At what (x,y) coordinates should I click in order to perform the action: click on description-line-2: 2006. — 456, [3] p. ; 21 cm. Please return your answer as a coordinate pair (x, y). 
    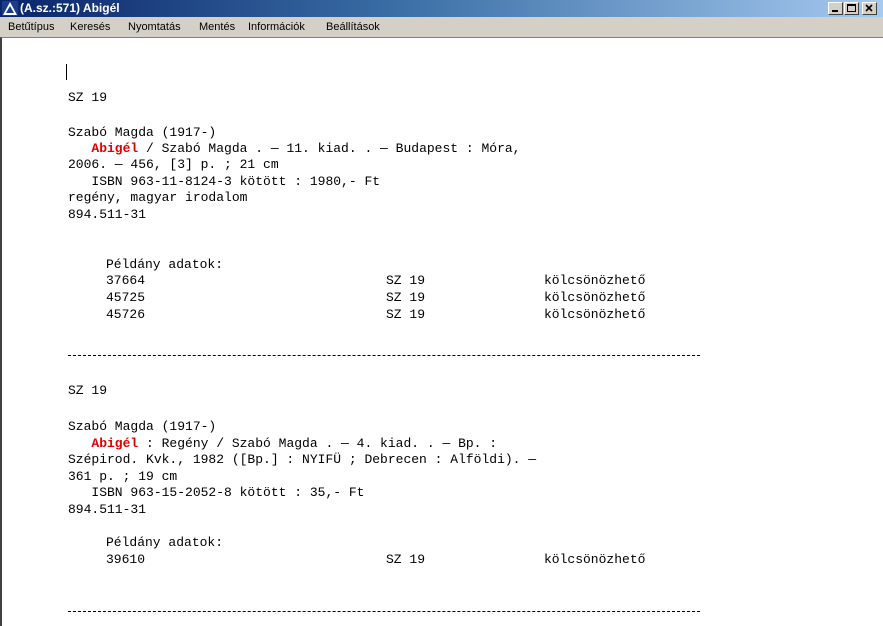
    Looking at the image, I should click on (173, 164).